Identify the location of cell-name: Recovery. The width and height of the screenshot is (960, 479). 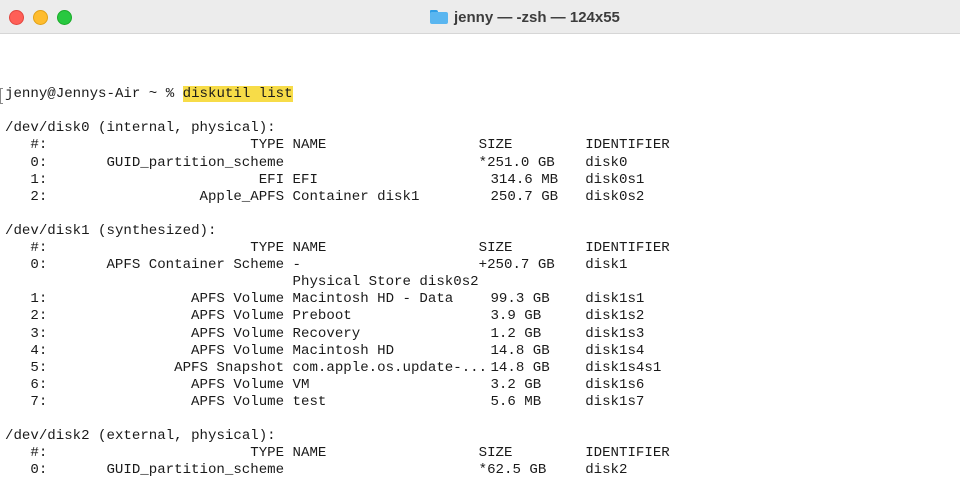
(326, 333).